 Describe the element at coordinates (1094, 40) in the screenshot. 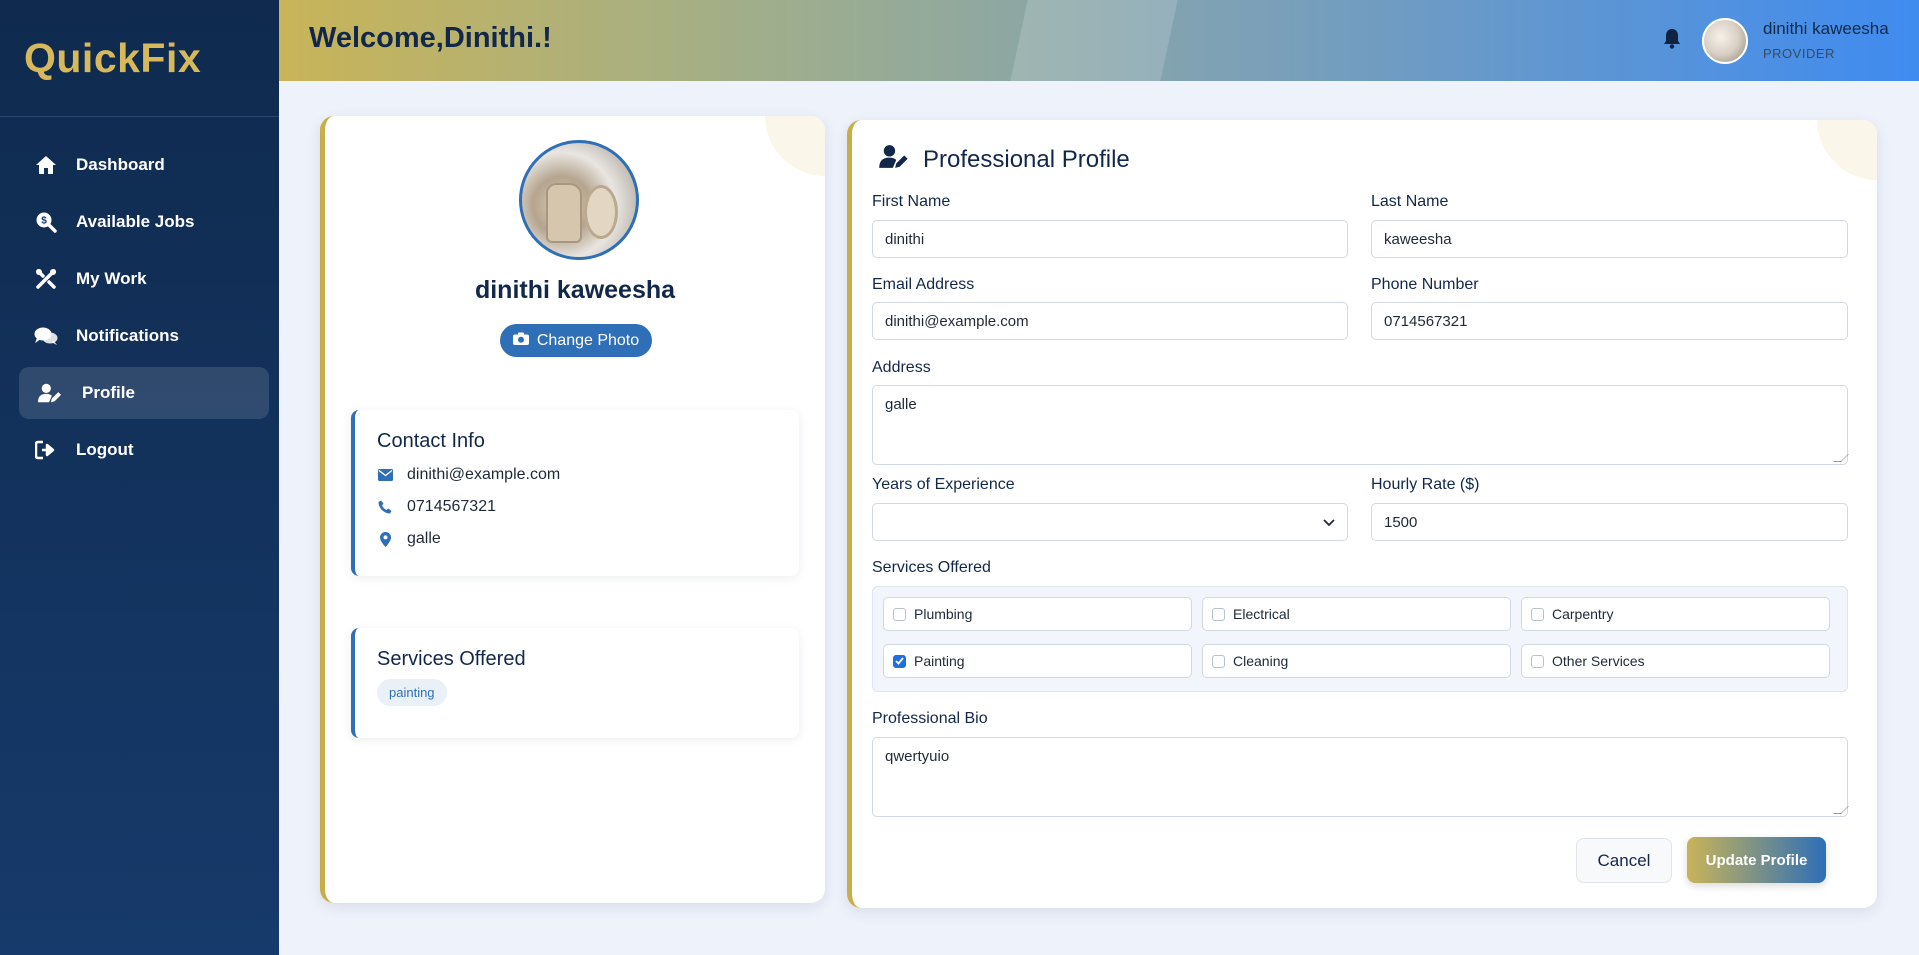

I see `header-decoration` at that location.